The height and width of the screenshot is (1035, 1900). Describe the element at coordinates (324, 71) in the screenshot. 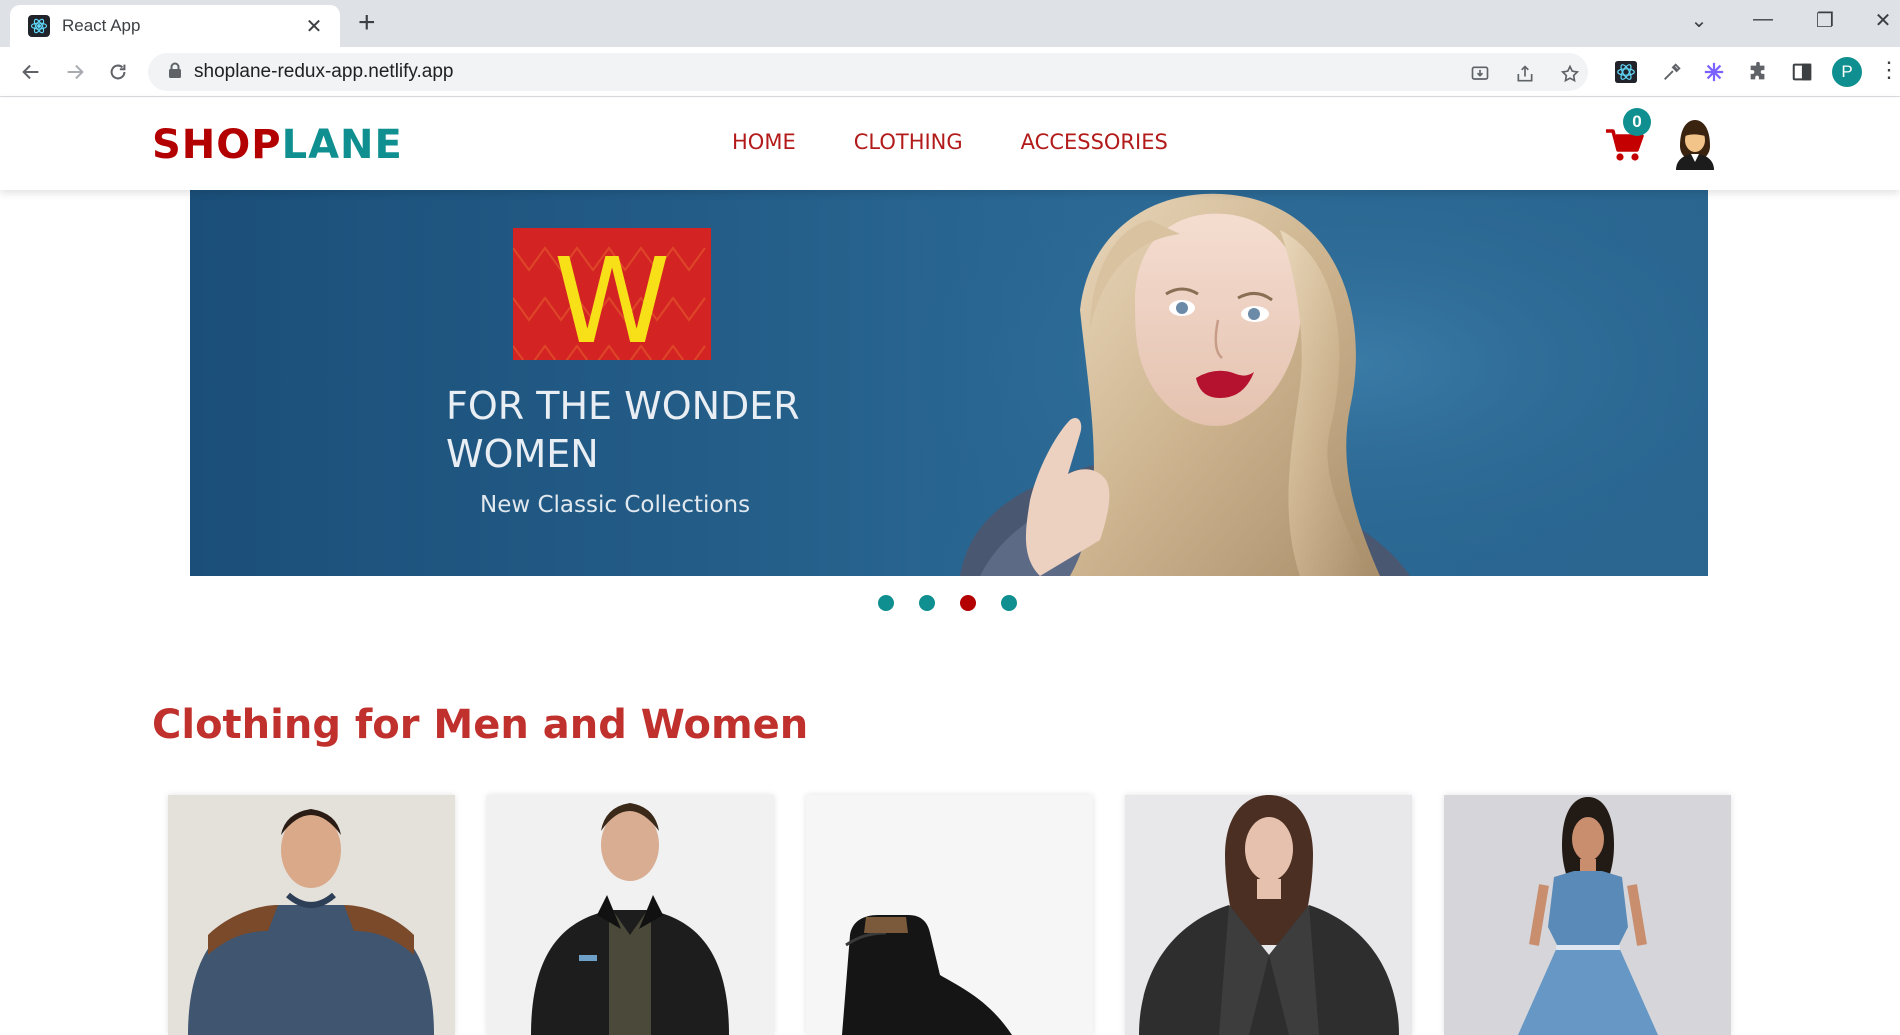

I see `url-text: shoplane-redux-app.netlify.app` at that location.